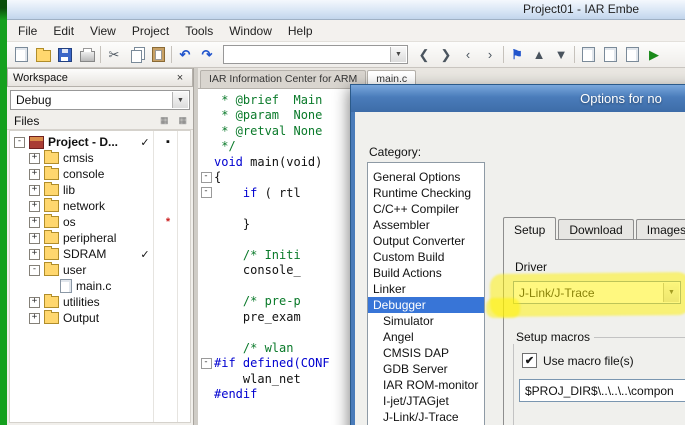  Describe the element at coordinates (426, 337) in the screenshot. I see `category-angel: Angel` at that location.